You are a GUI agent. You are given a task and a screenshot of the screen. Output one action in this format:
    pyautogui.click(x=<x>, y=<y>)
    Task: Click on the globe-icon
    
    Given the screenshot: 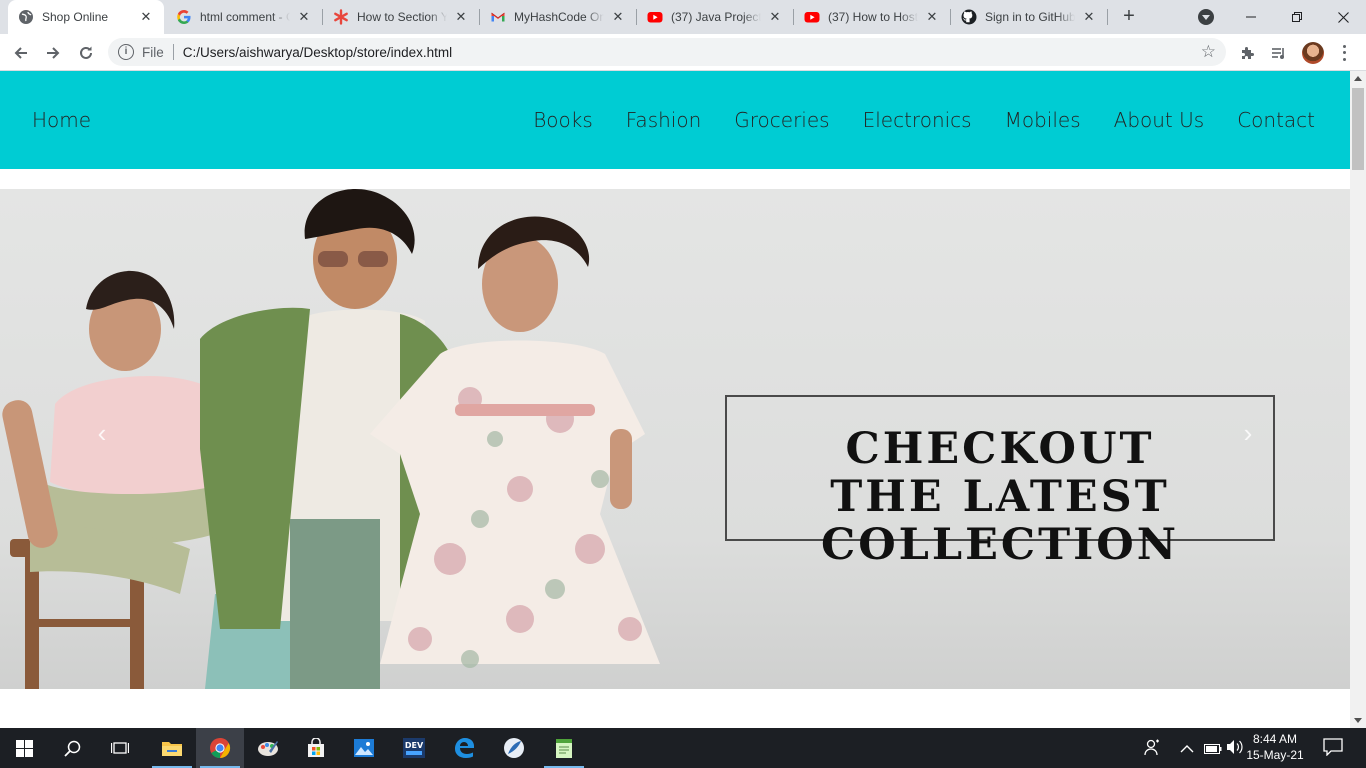 What is the action you would take?
    pyautogui.click(x=26, y=17)
    